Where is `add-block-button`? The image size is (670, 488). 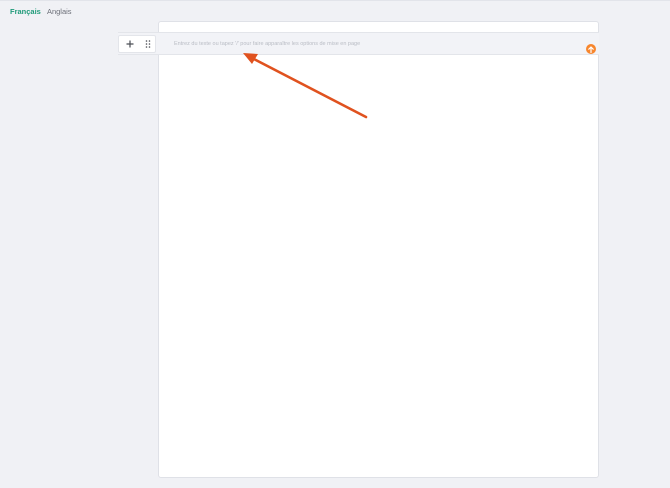 add-block-button is located at coordinates (130, 44).